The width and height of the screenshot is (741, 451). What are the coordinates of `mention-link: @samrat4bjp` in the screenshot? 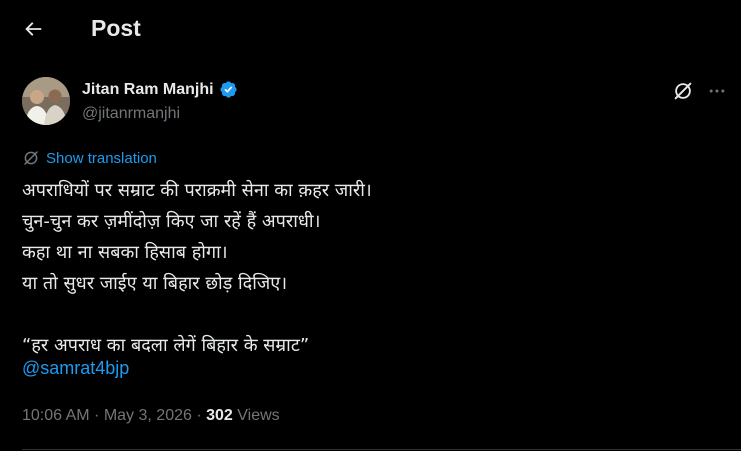 It's located at (75, 368).